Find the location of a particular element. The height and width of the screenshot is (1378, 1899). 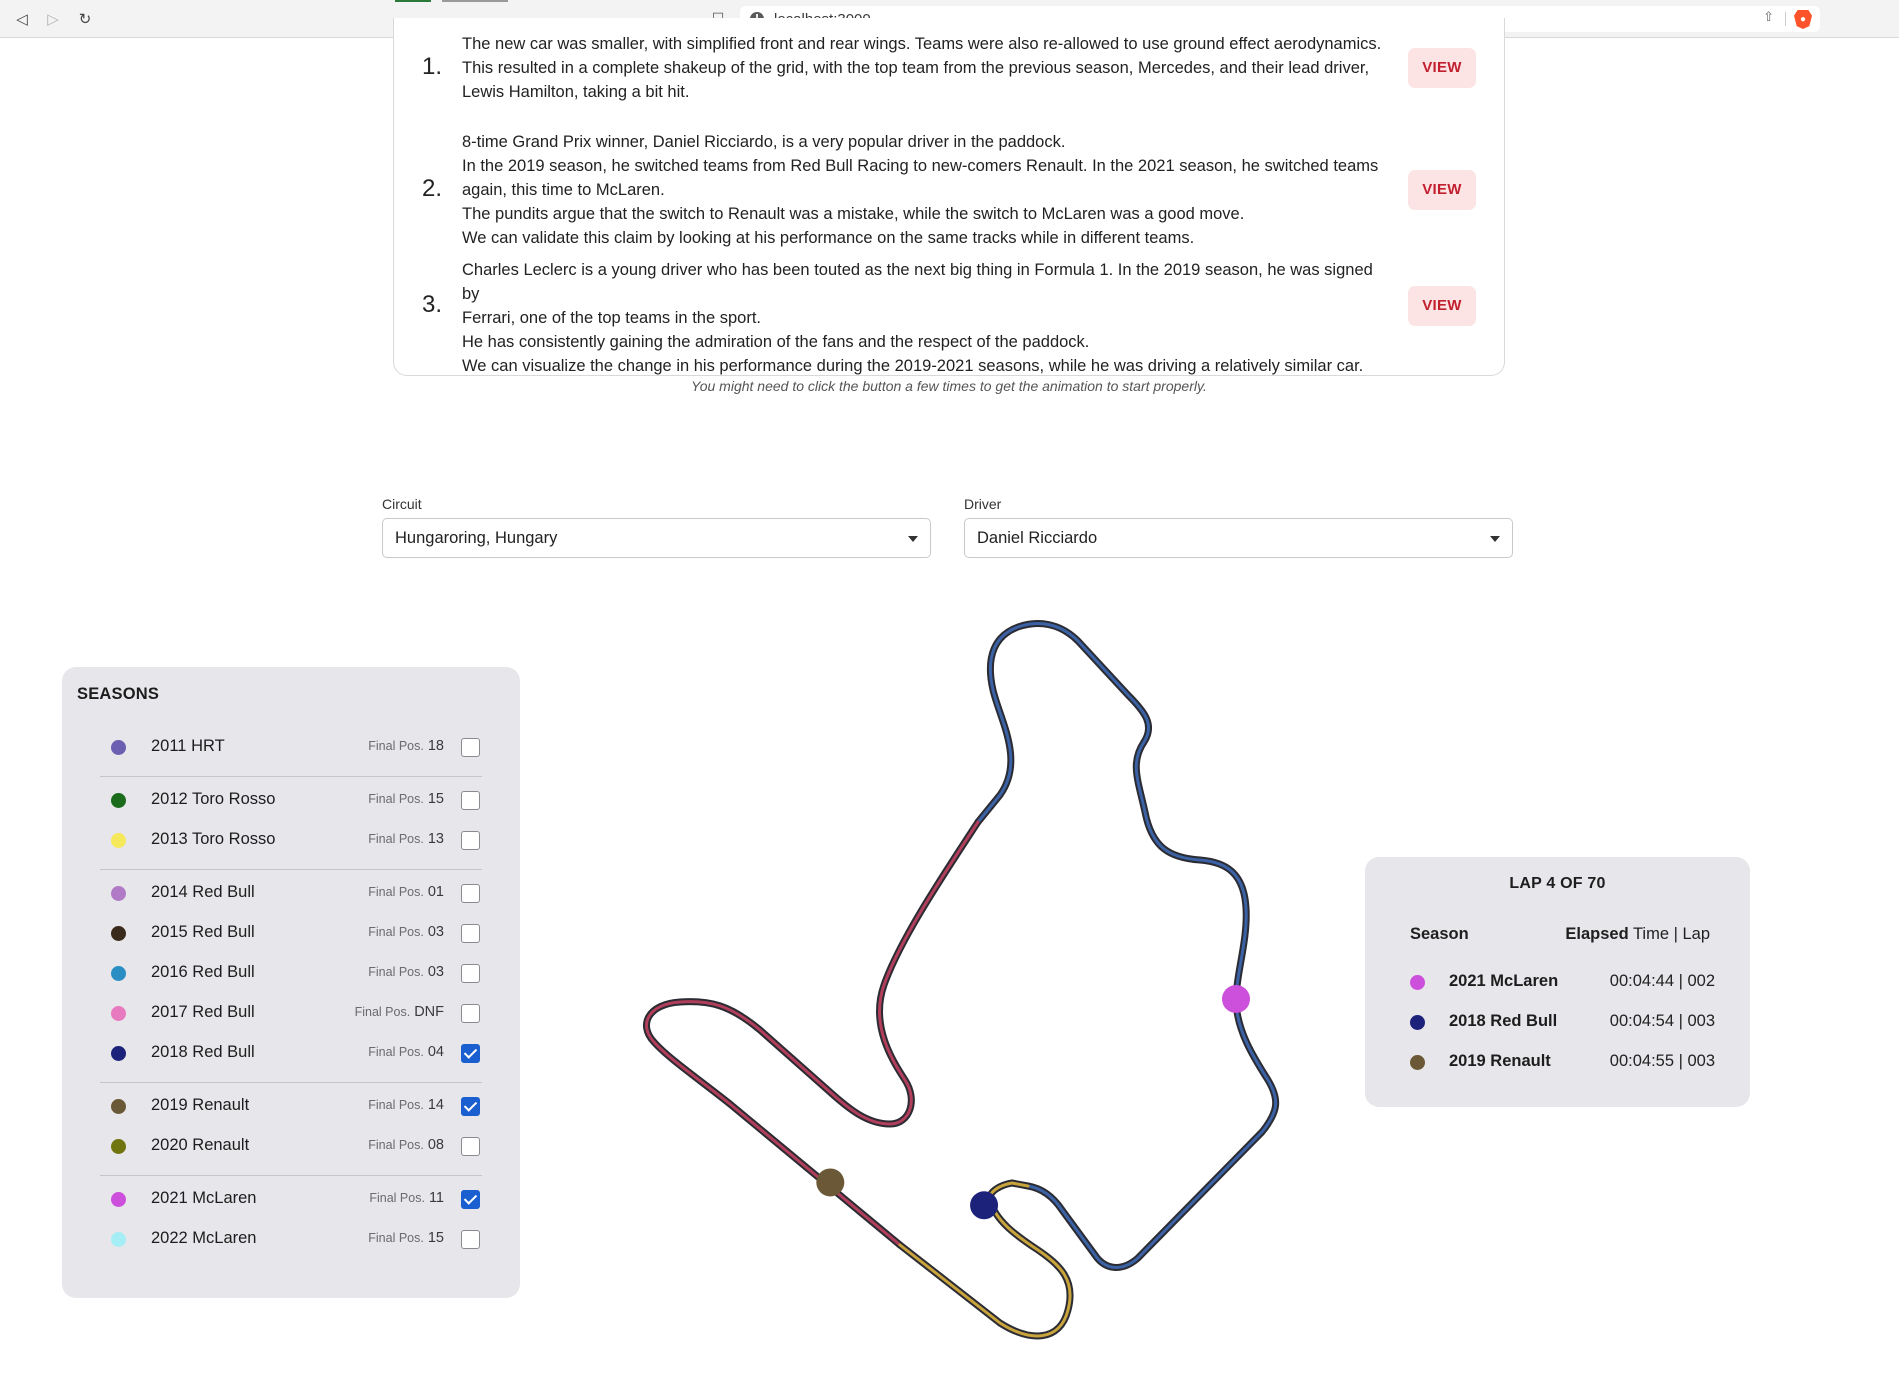

final-position: Final Pos. 18 is located at coordinates (406, 746).